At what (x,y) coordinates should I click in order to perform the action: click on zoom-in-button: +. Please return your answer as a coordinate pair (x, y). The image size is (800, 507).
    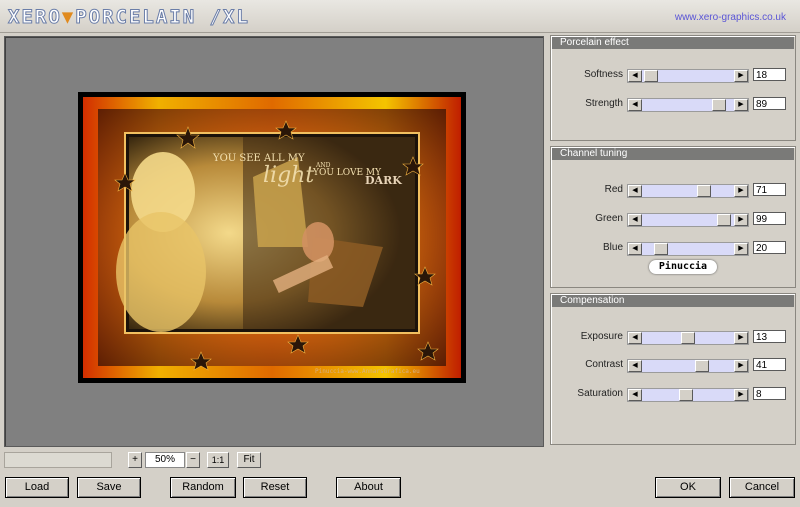
    Looking at the image, I should click on (135, 460).